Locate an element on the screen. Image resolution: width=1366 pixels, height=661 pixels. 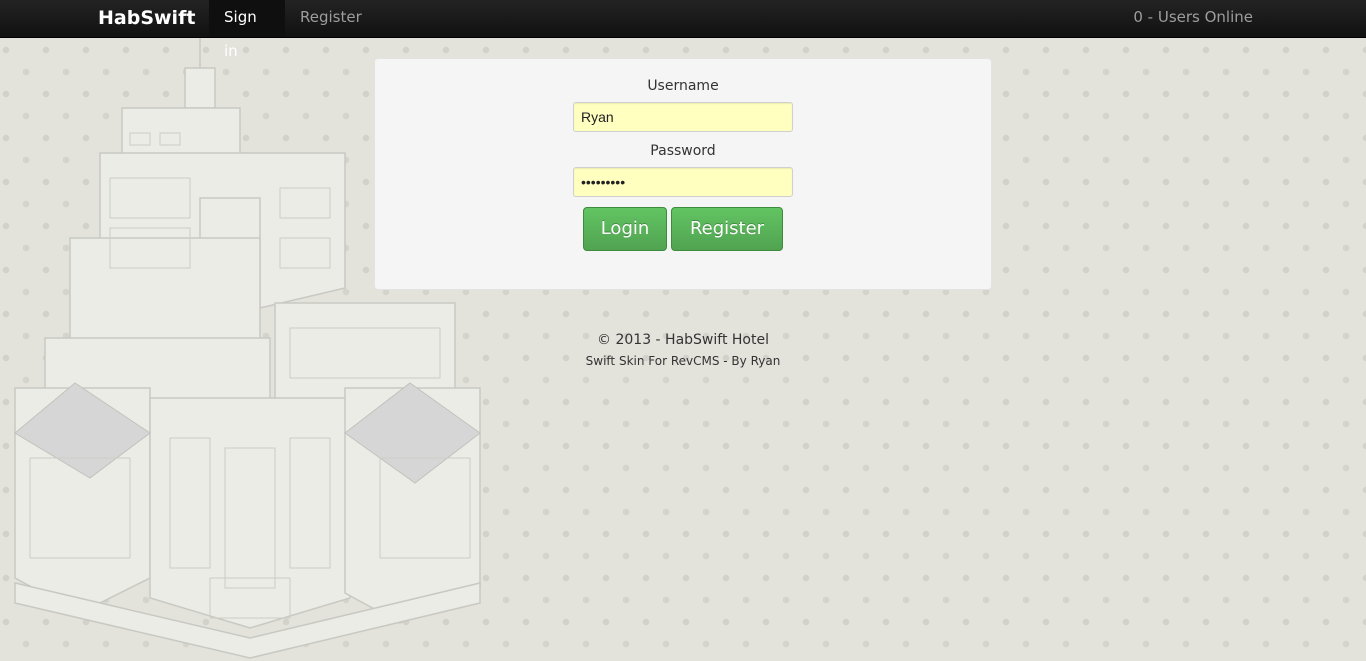
username-label: Username is located at coordinates (683, 86).